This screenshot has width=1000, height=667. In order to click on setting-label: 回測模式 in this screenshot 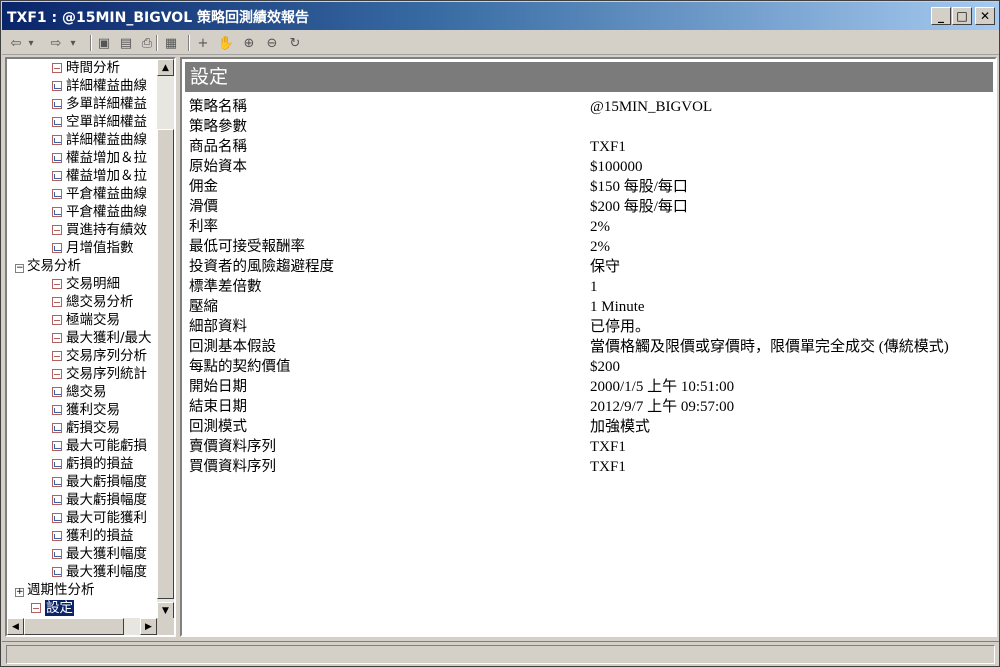, I will do `click(218, 427)`.